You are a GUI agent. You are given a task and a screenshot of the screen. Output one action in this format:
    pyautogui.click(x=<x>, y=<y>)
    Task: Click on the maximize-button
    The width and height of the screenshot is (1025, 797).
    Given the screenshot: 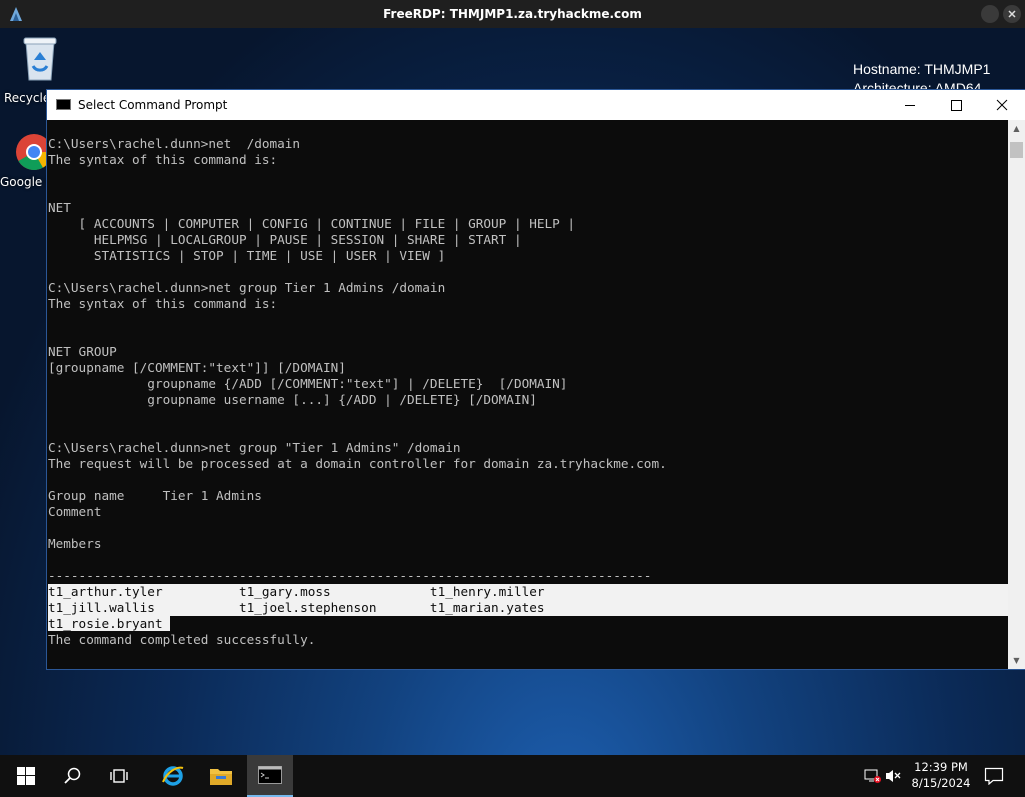 What is the action you would take?
    pyautogui.click(x=956, y=105)
    